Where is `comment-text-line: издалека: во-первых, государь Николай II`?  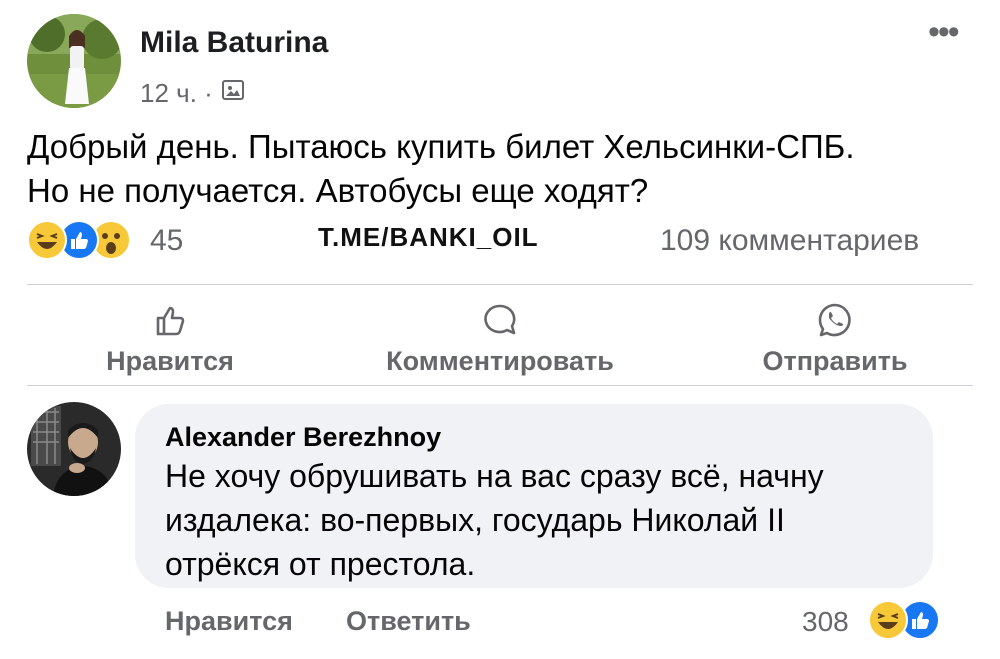
comment-text-line: издалека: во-первых, государь Николай II is located at coordinates (475, 520).